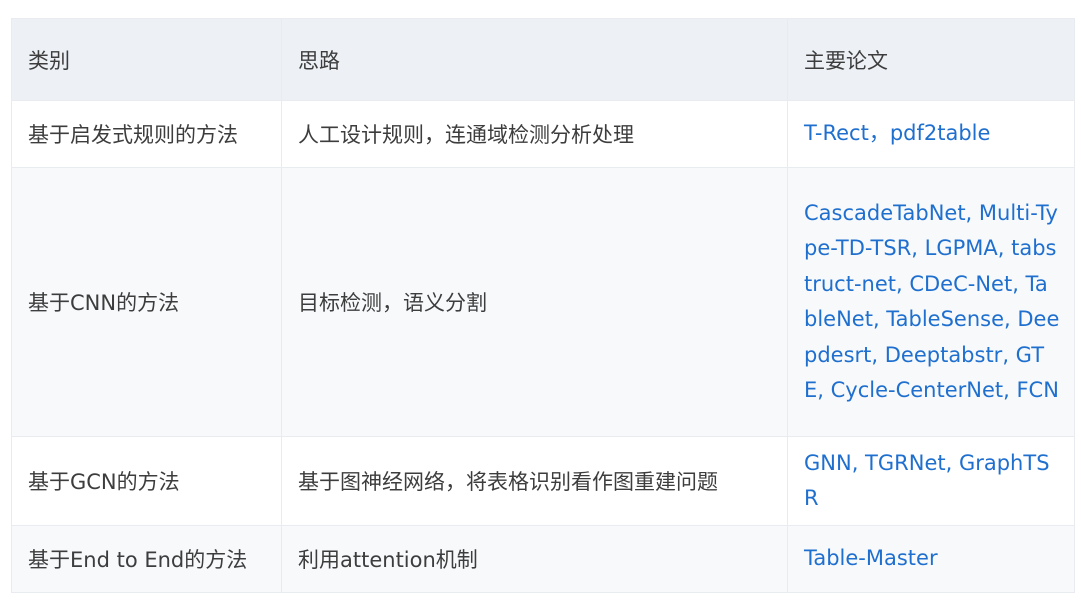 The width and height of the screenshot is (1082, 608). I want to click on papers-link: Table-Master, so click(871, 558).